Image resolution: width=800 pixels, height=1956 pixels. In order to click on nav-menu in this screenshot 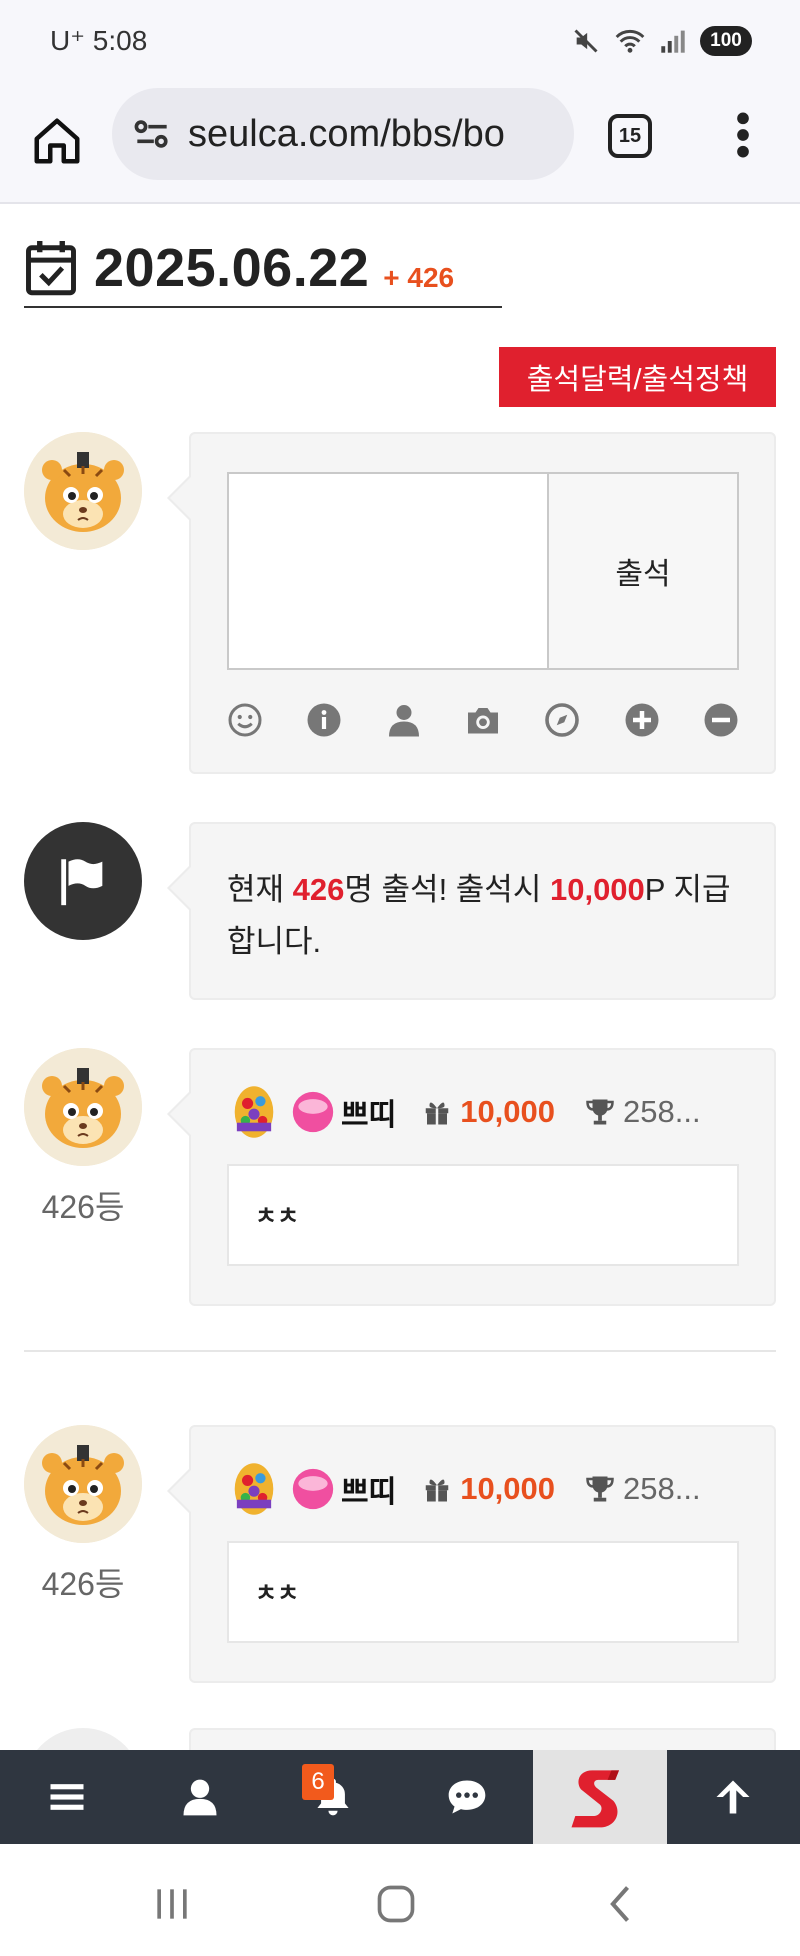, I will do `click(66, 1797)`.